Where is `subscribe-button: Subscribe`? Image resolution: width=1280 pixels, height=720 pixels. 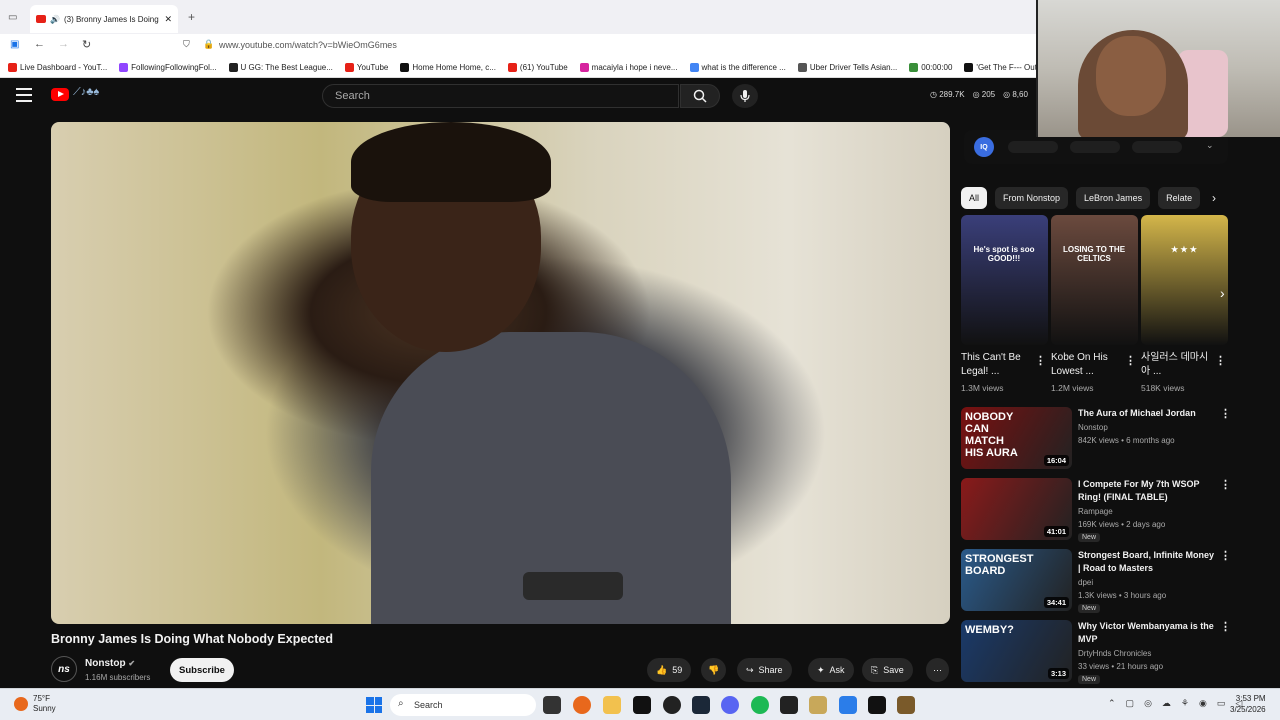 subscribe-button: Subscribe is located at coordinates (202, 670).